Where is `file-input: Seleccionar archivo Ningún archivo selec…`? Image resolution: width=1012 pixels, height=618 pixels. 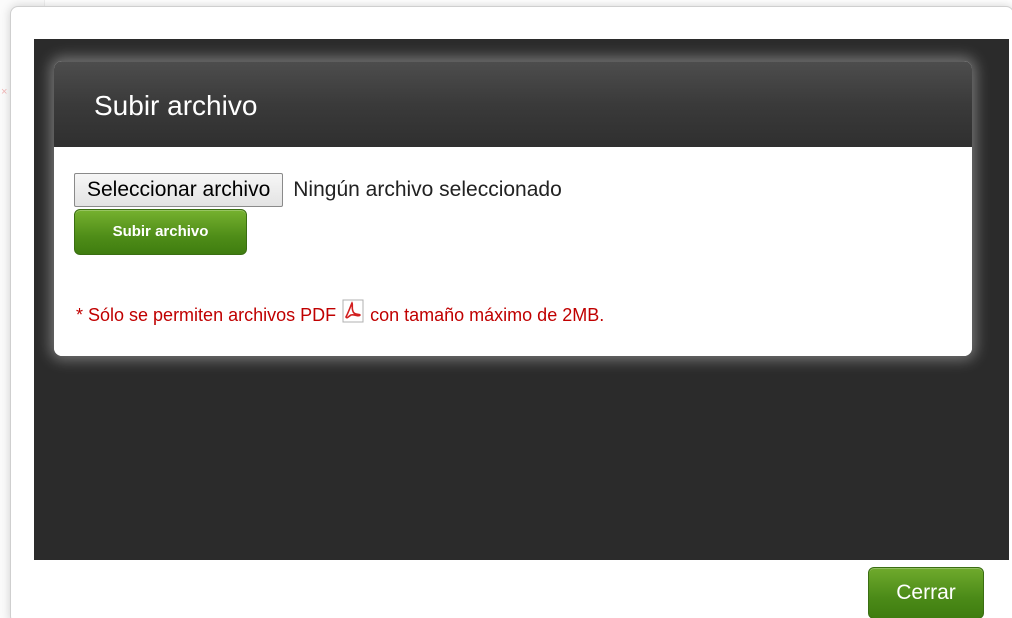 file-input: Seleccionar archivo Ningún archivo selec… is located at coordinates (318, 190).